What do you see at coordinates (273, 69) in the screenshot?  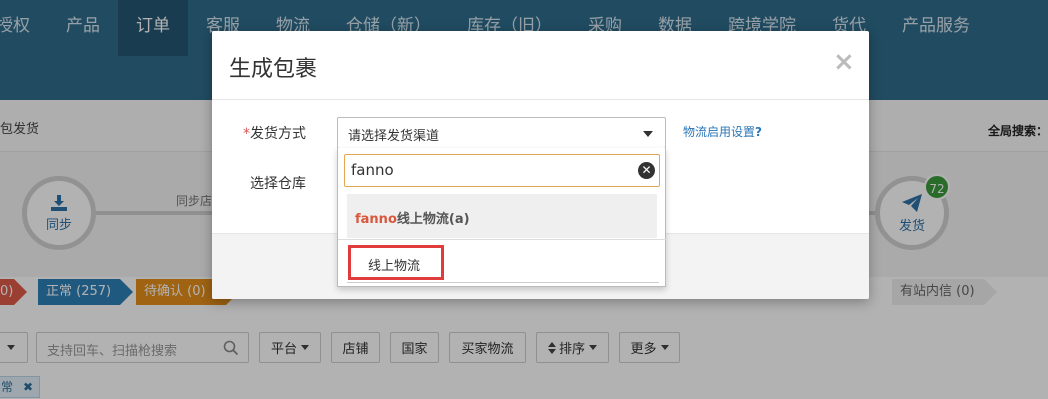 I see `dialog-title: 生成包裹` at bounding box center [273, 69].